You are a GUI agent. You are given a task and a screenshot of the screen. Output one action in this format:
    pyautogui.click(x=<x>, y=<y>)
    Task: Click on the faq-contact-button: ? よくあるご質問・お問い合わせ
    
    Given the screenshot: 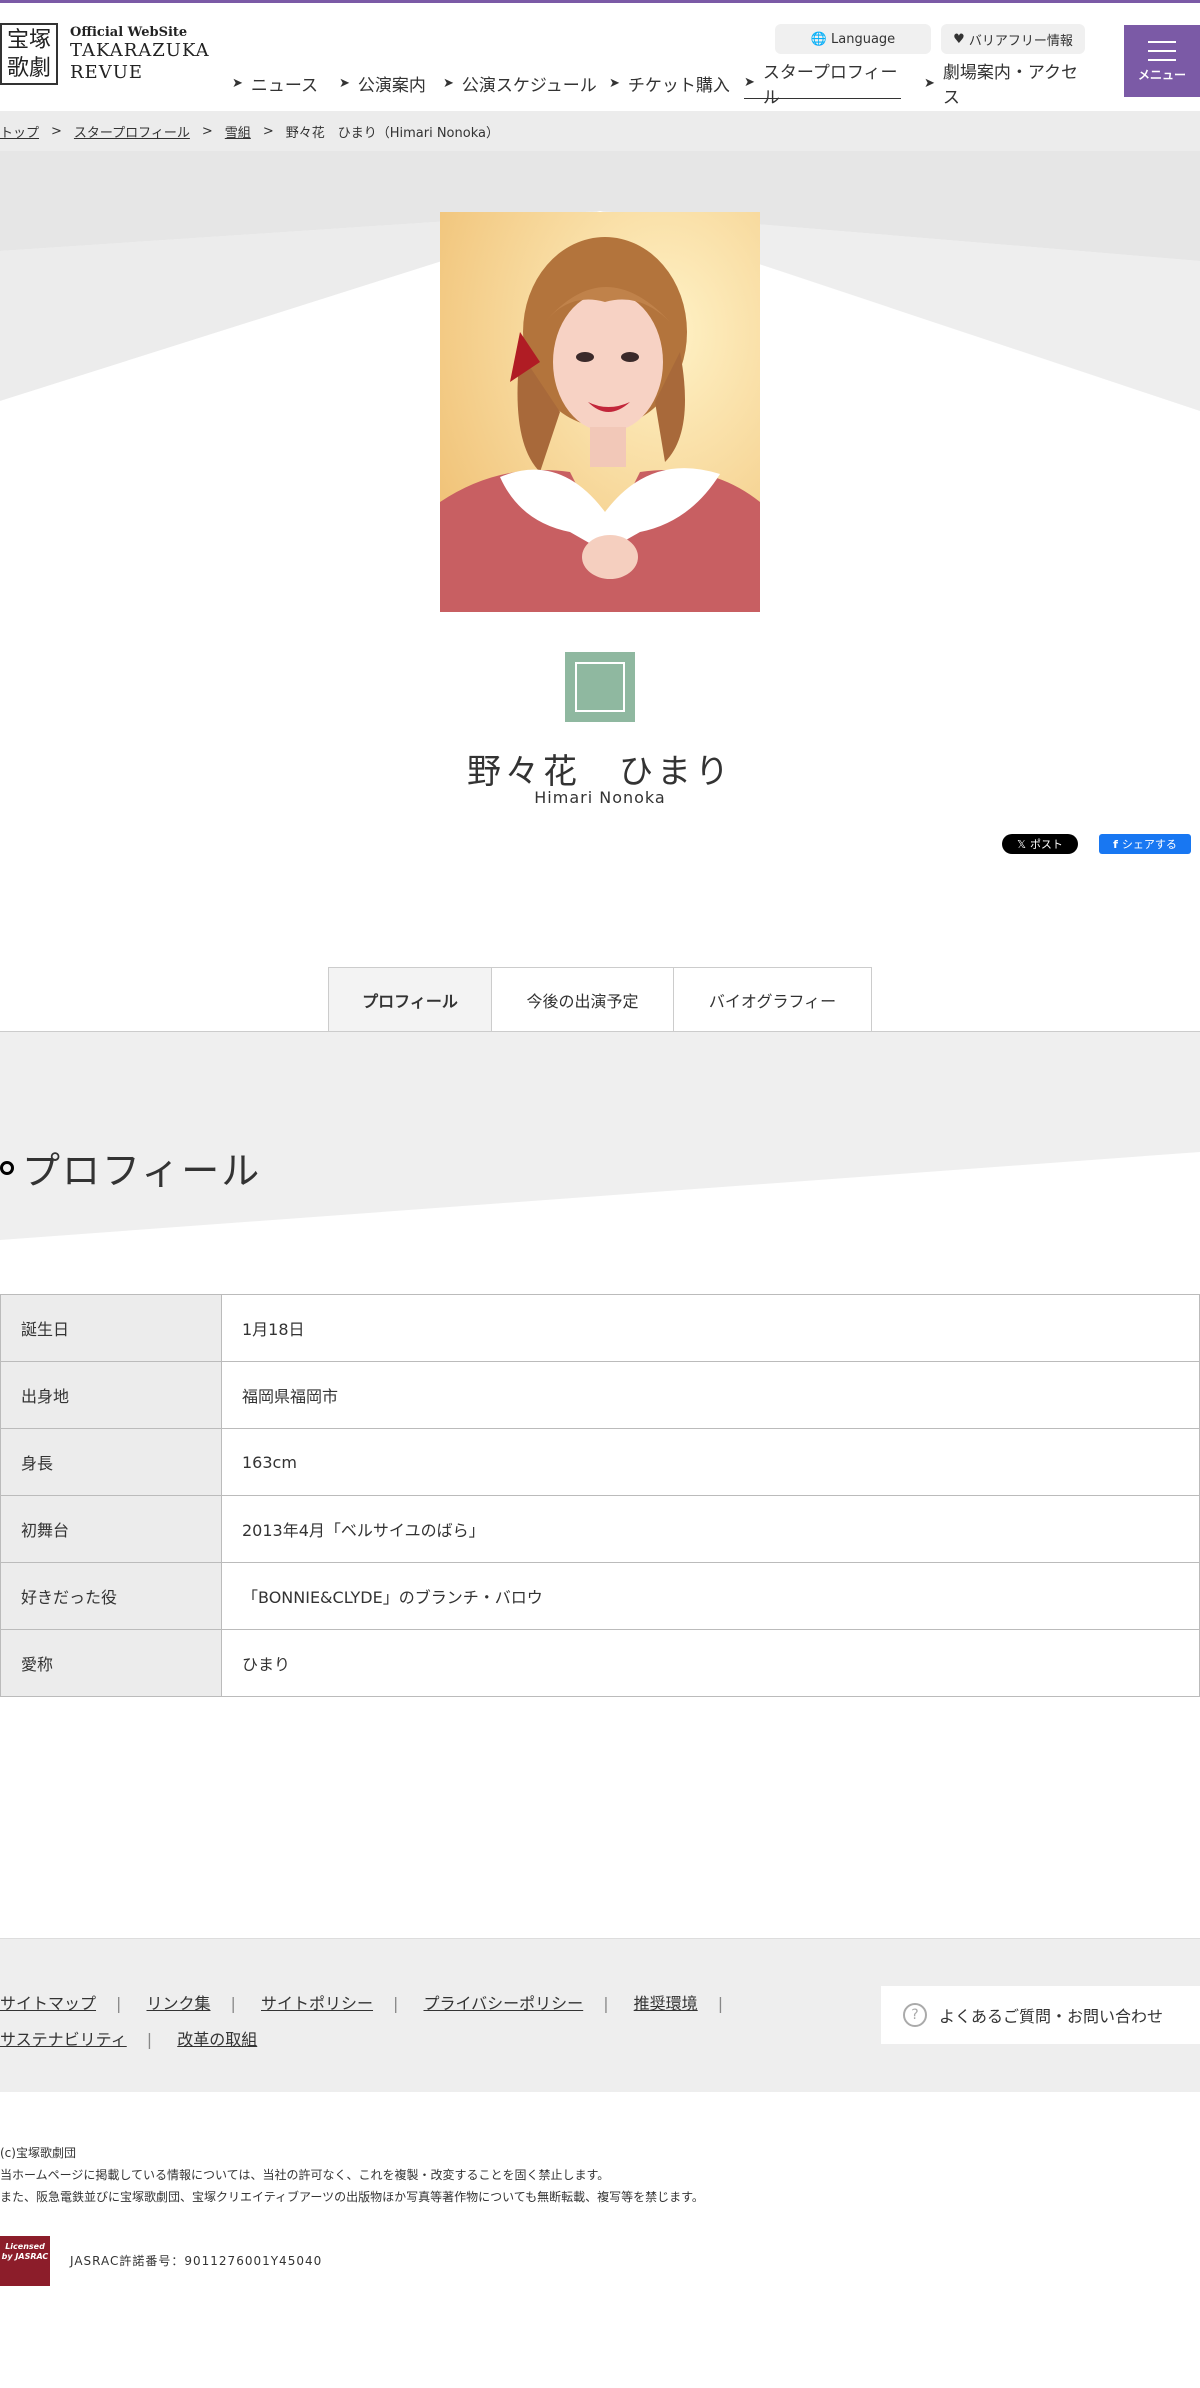 What is the action you would take?
    pyautogui.click(x=1040, y=2015)
    